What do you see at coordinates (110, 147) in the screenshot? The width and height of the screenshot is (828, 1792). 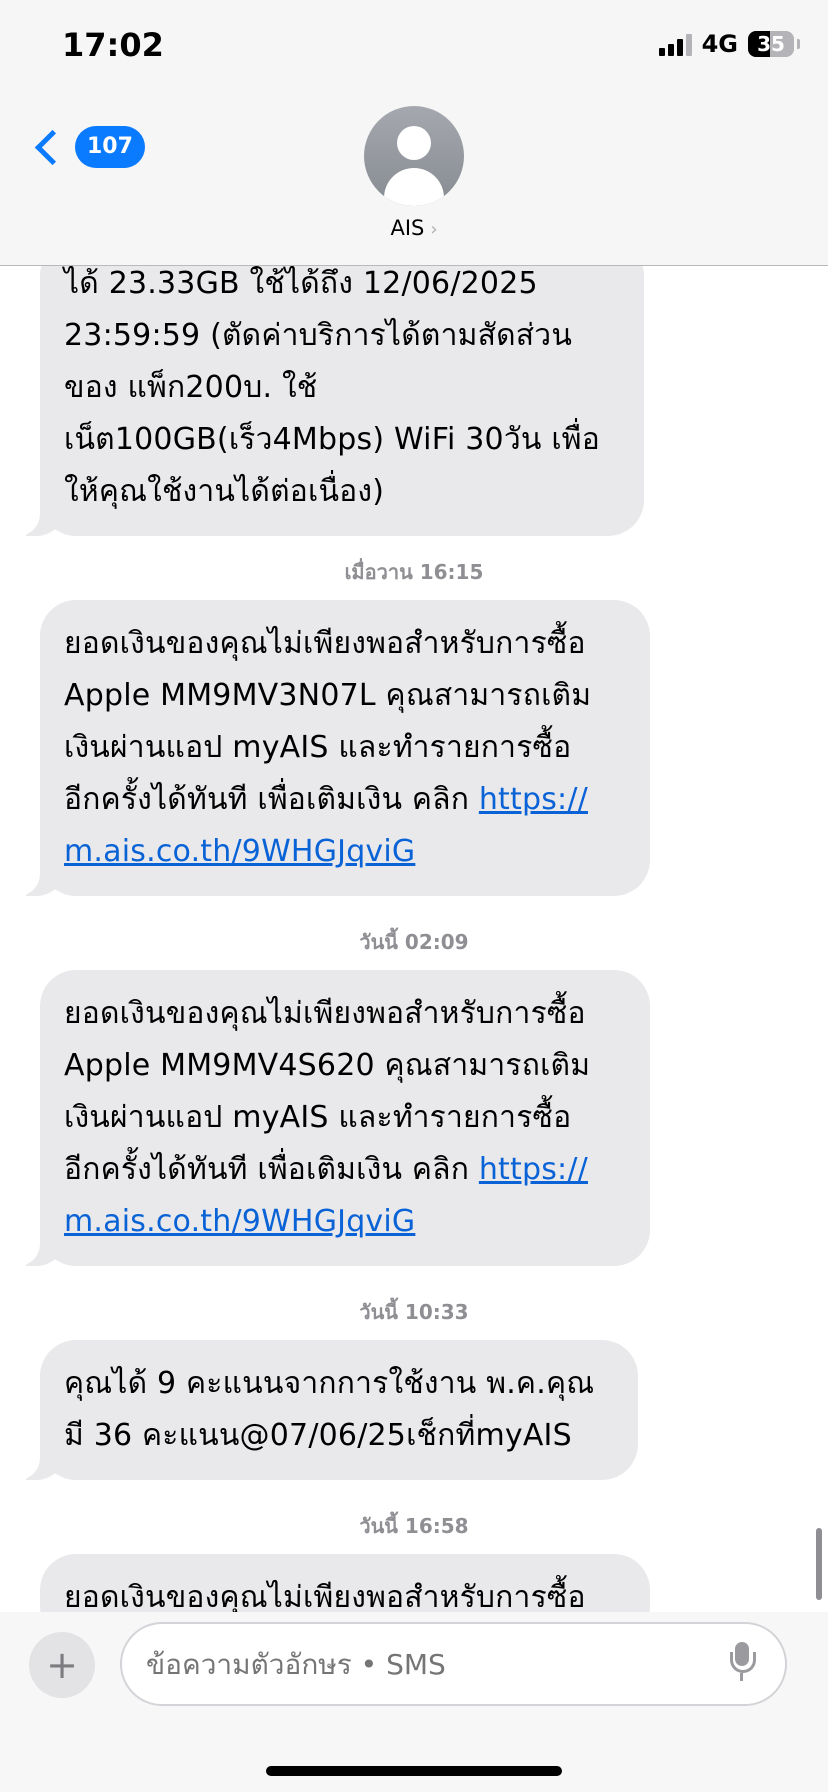 I see `unread-count-badge: 107` at bounding box center [110, 147].